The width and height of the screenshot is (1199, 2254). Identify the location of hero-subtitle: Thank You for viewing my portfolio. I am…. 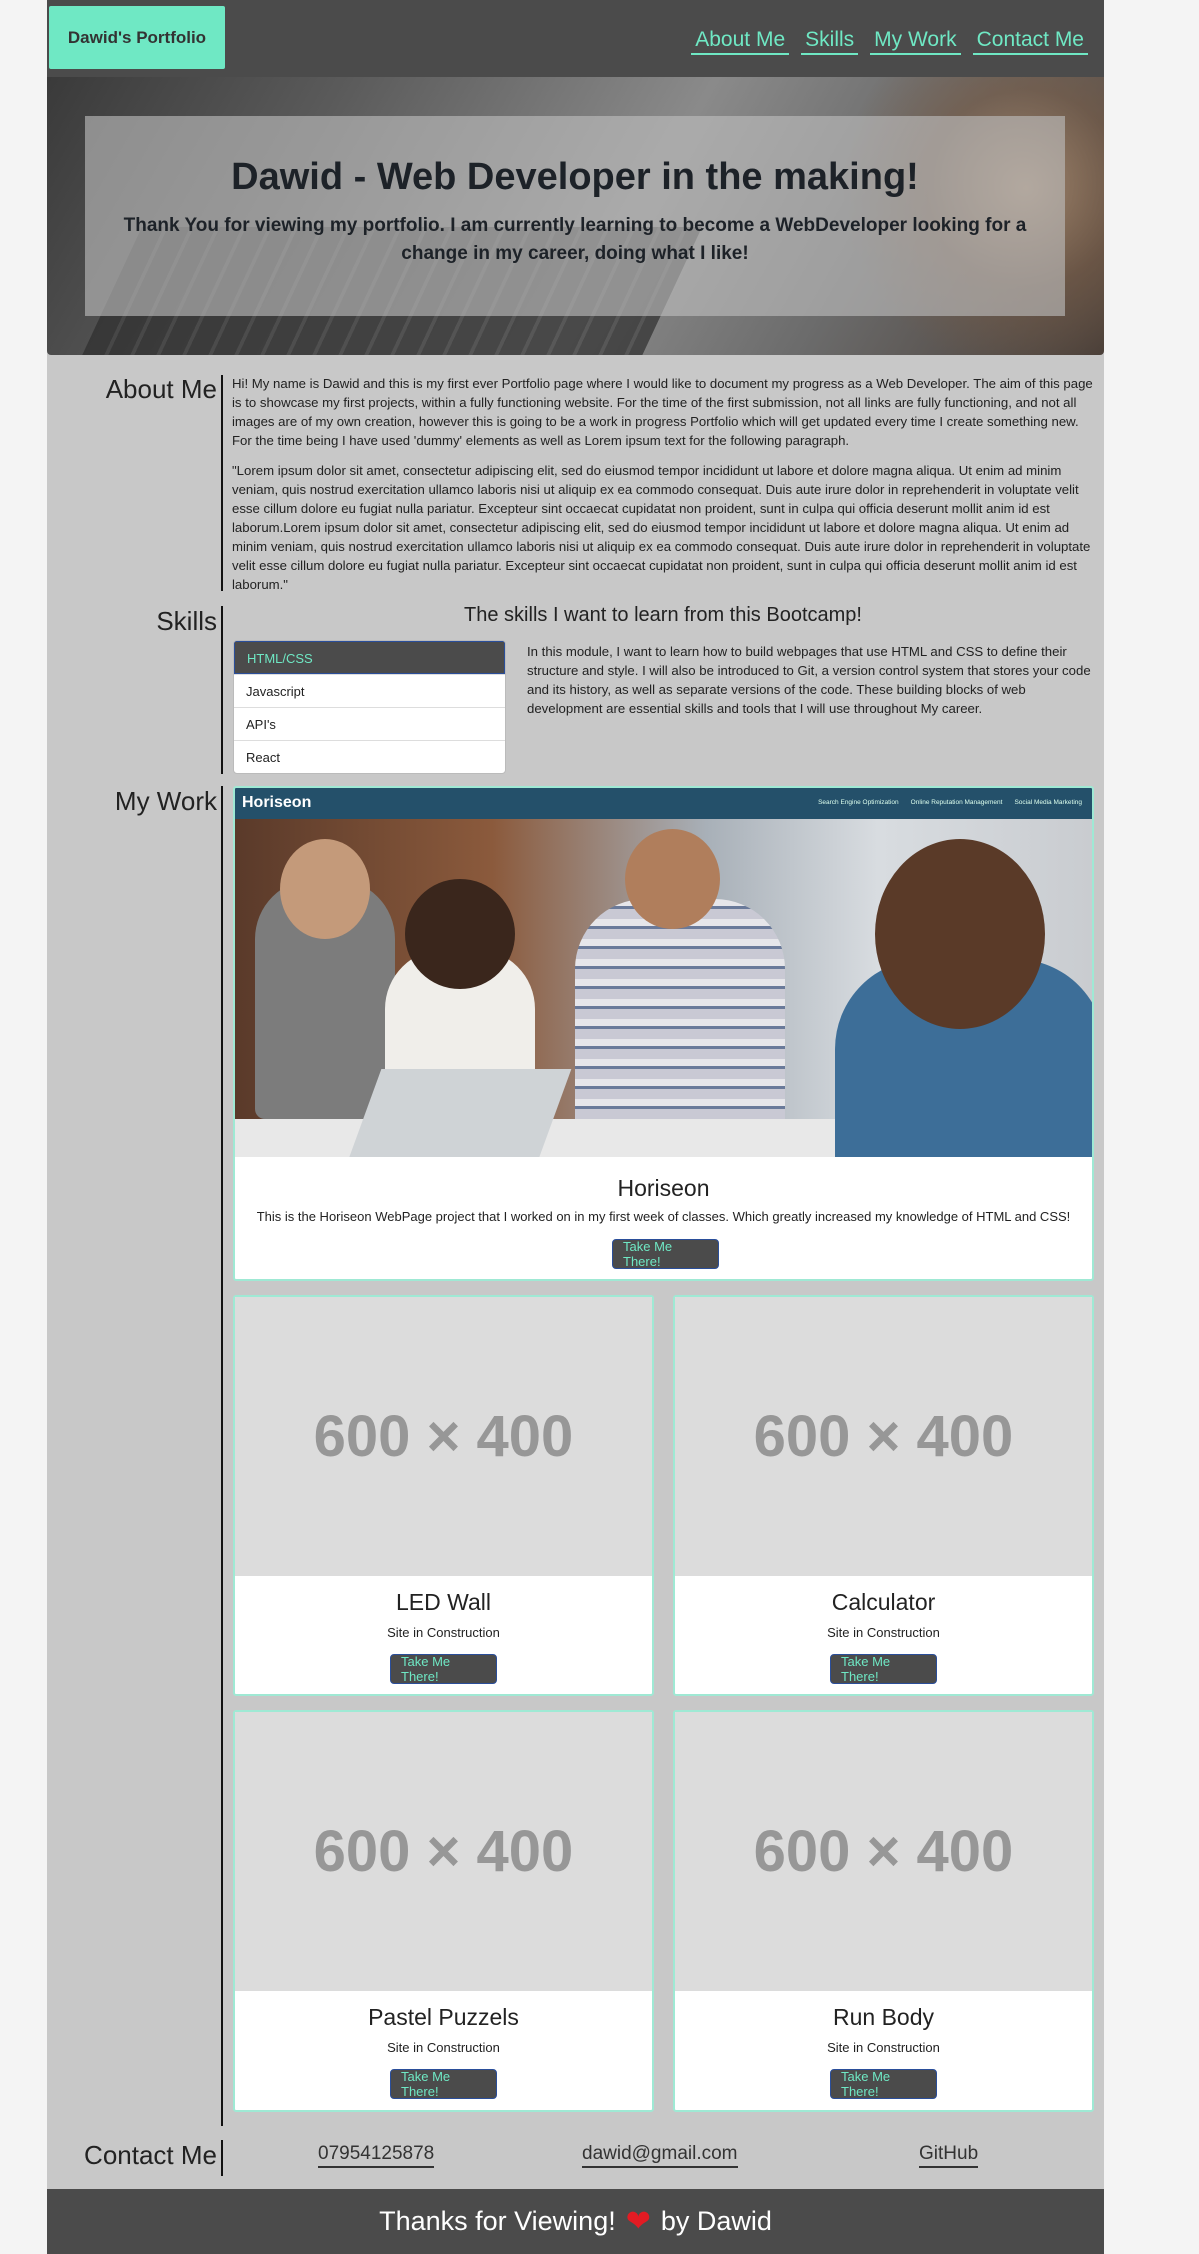
(575, 239).